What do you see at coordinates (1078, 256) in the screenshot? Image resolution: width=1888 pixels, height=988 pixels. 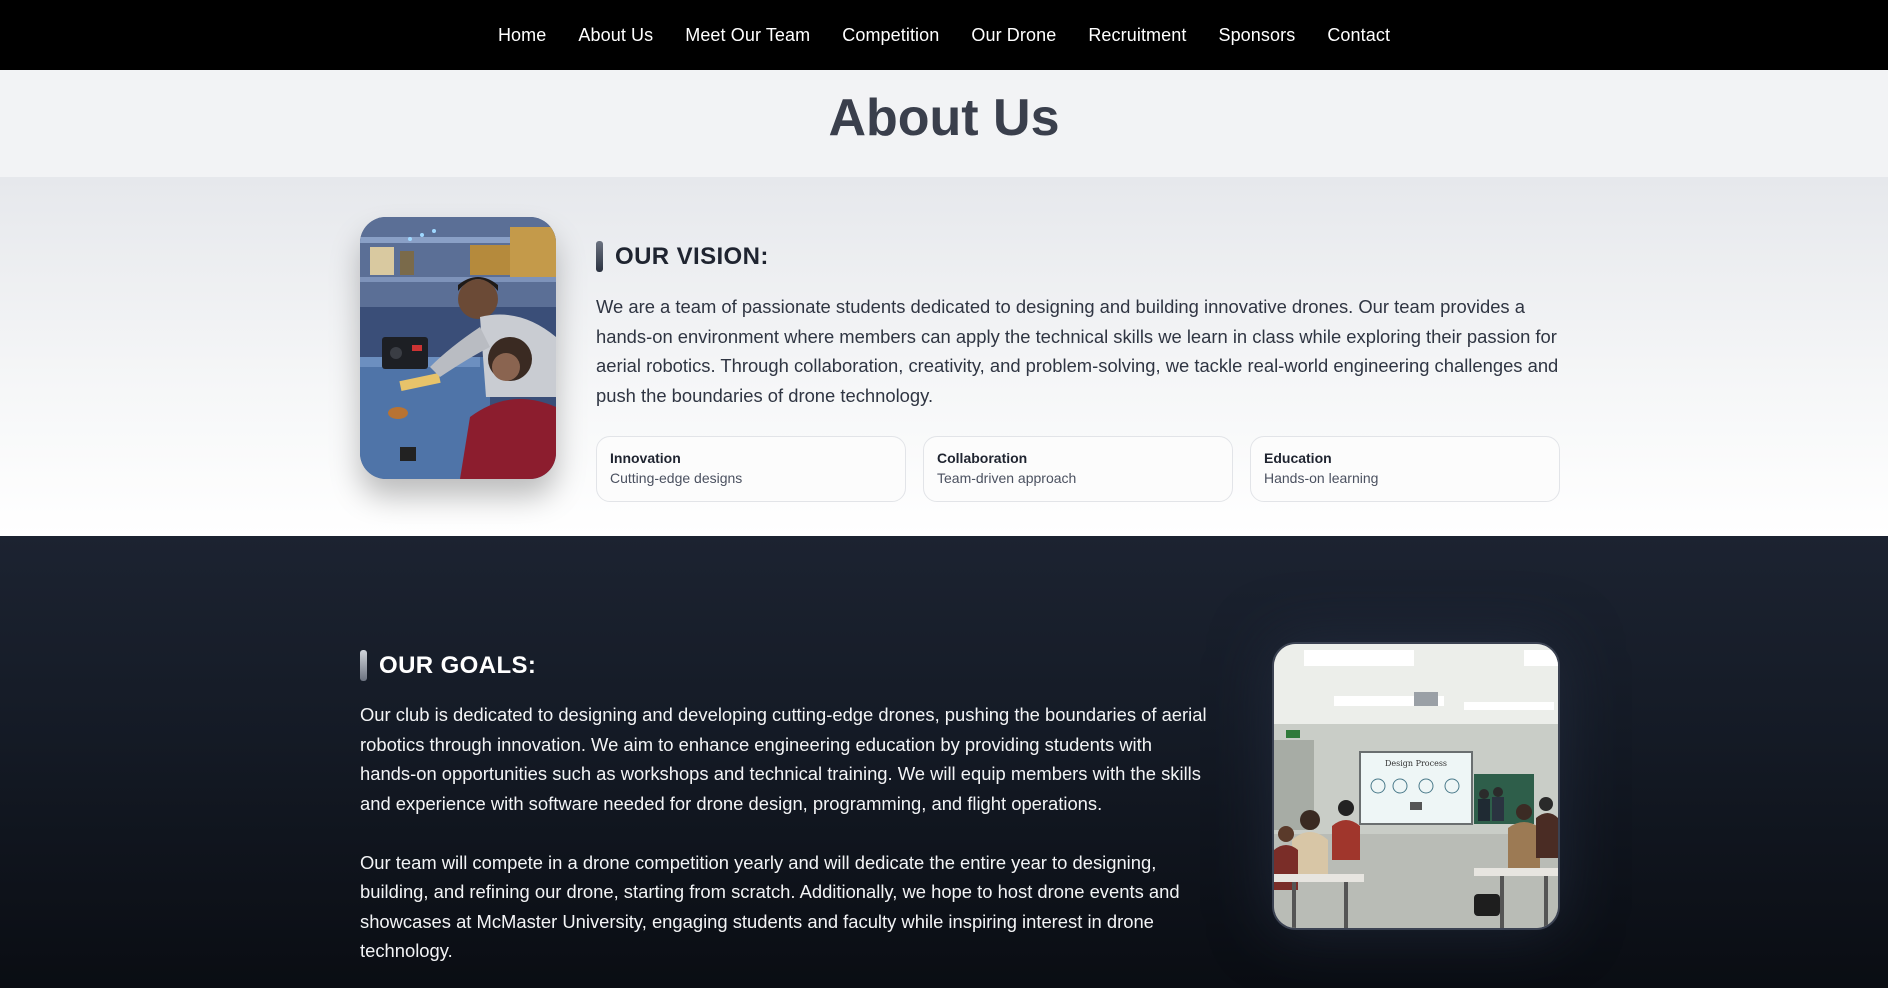 I see `vision-heading: OUR VISION:` at bounding box center [1078, 256].